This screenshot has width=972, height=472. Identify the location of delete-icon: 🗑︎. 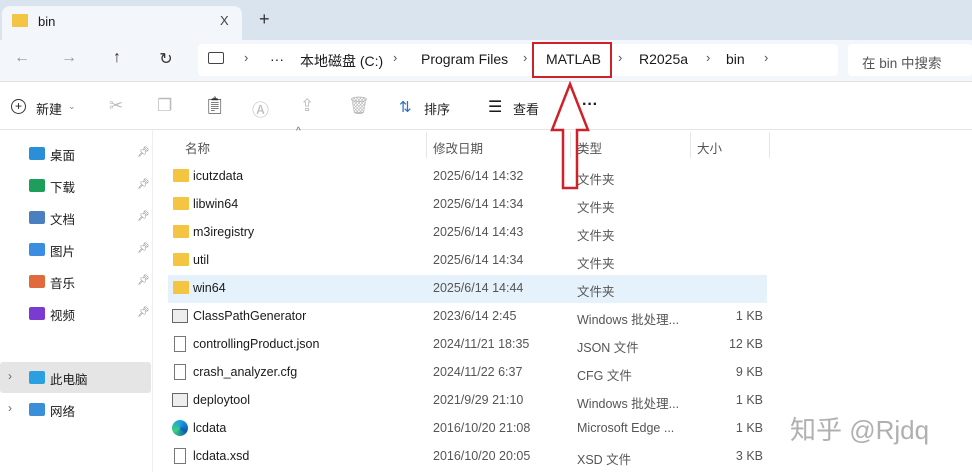
(359, 106).